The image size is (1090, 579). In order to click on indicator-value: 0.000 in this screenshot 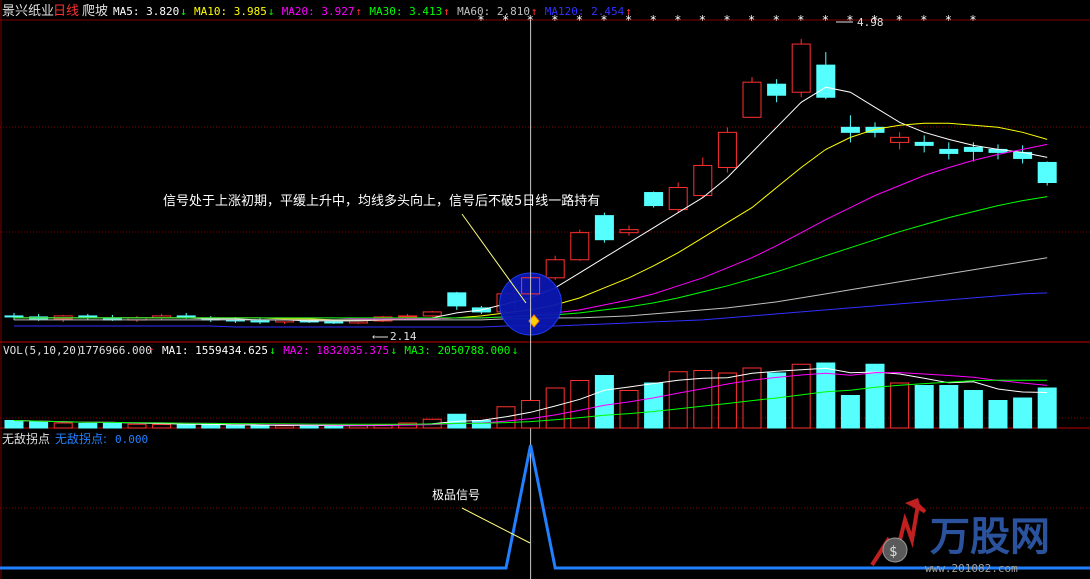, I will do `click(131, 439)`.